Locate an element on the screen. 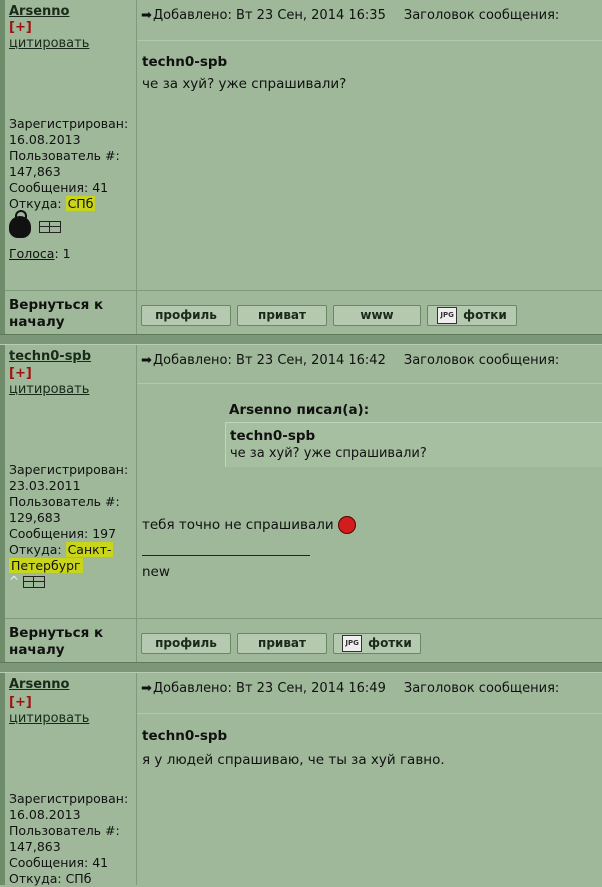 Image resolution: width=602 pixels, height=887 pixels. quote-author: techn0-spb is located at coordinates (273, 436).